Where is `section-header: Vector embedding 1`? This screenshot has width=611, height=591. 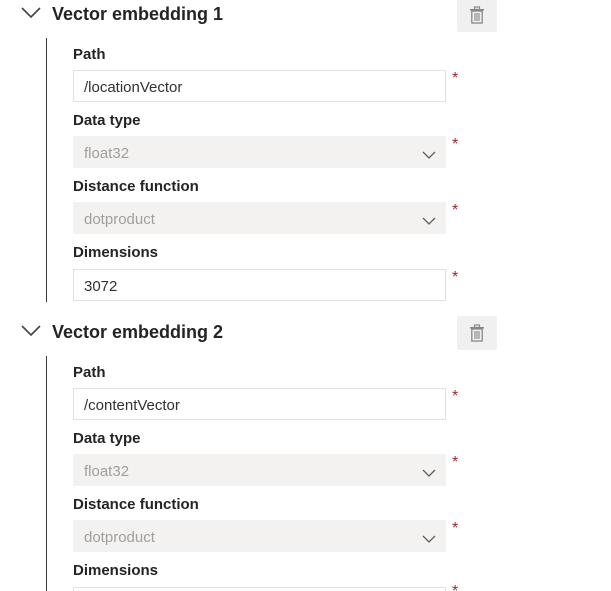
section-header: Vector embedding 1 is located at coordinates (305, 17).